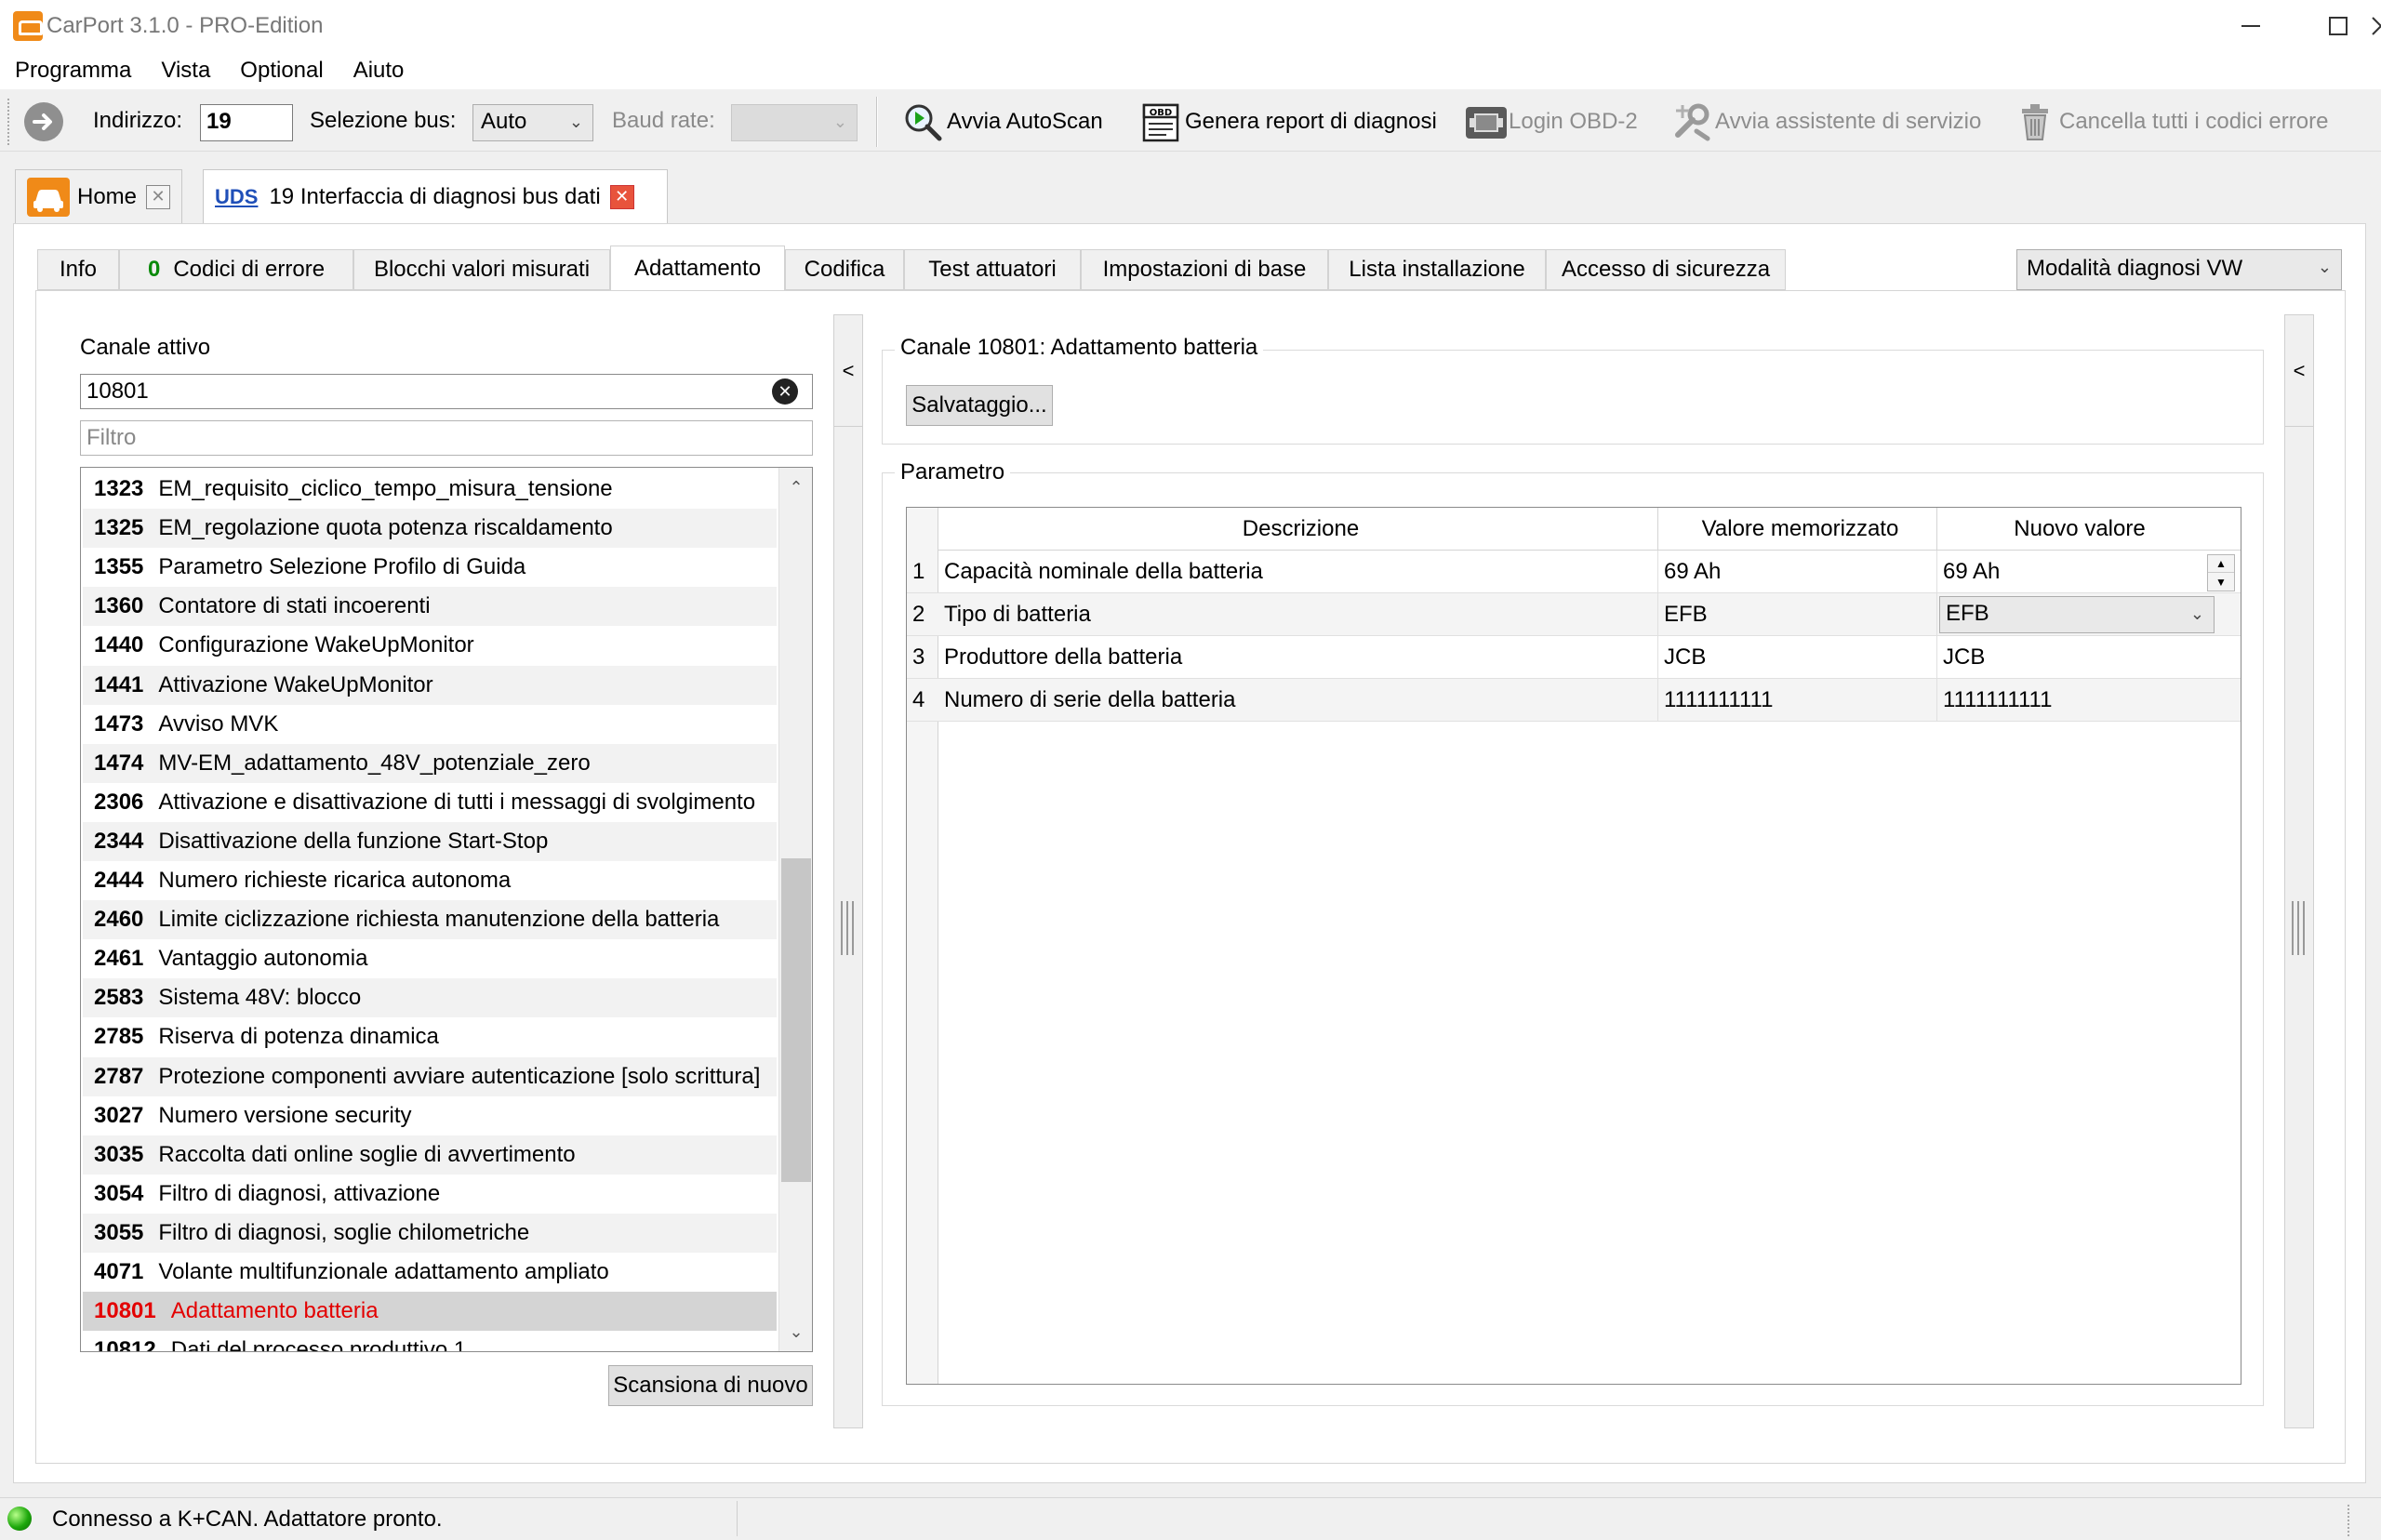  I want to click on doc-tab-home: Home ✕, so click(98, 196).